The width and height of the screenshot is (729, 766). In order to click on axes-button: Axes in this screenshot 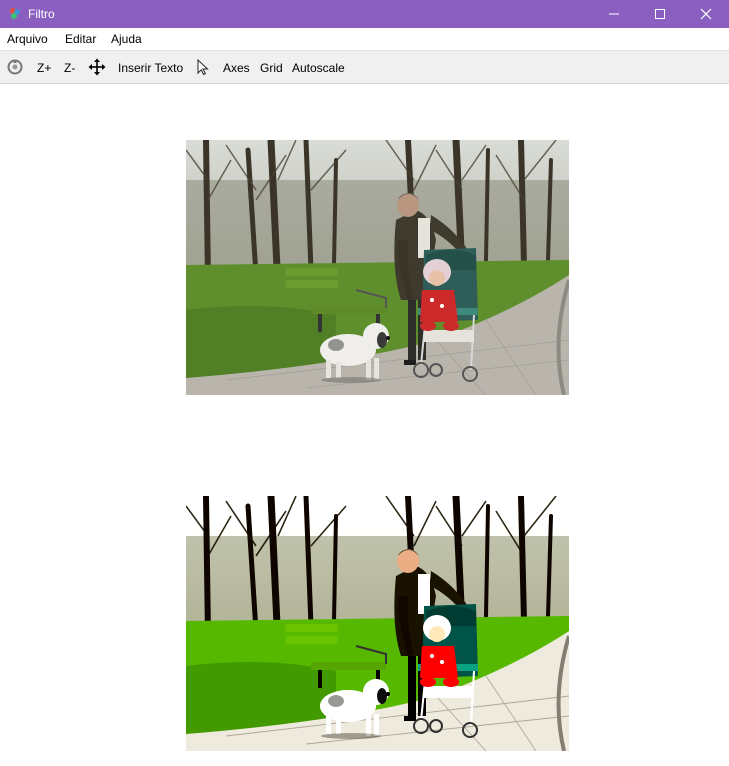, I will do `click(236, 68)`.